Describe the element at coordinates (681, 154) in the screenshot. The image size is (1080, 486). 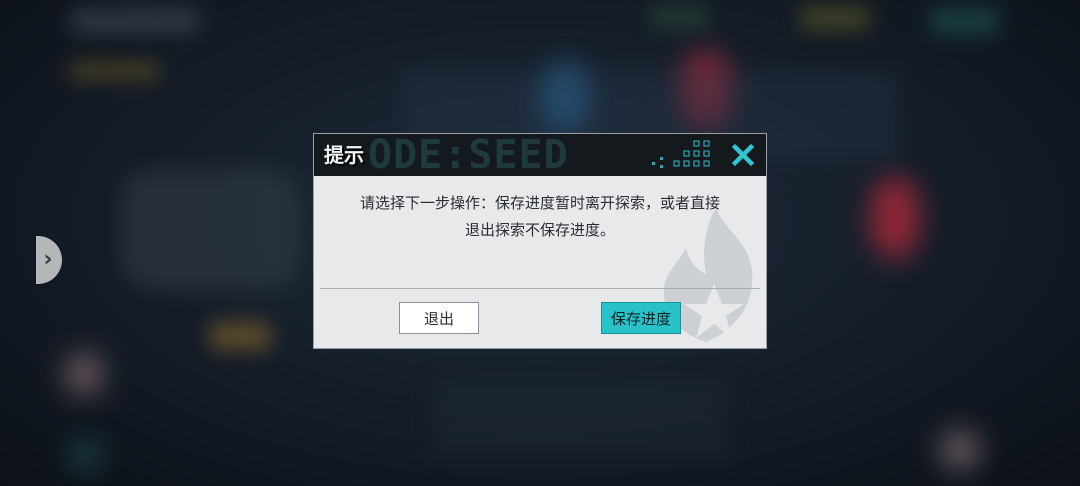
I see `dot-pattern-icon` at that location.